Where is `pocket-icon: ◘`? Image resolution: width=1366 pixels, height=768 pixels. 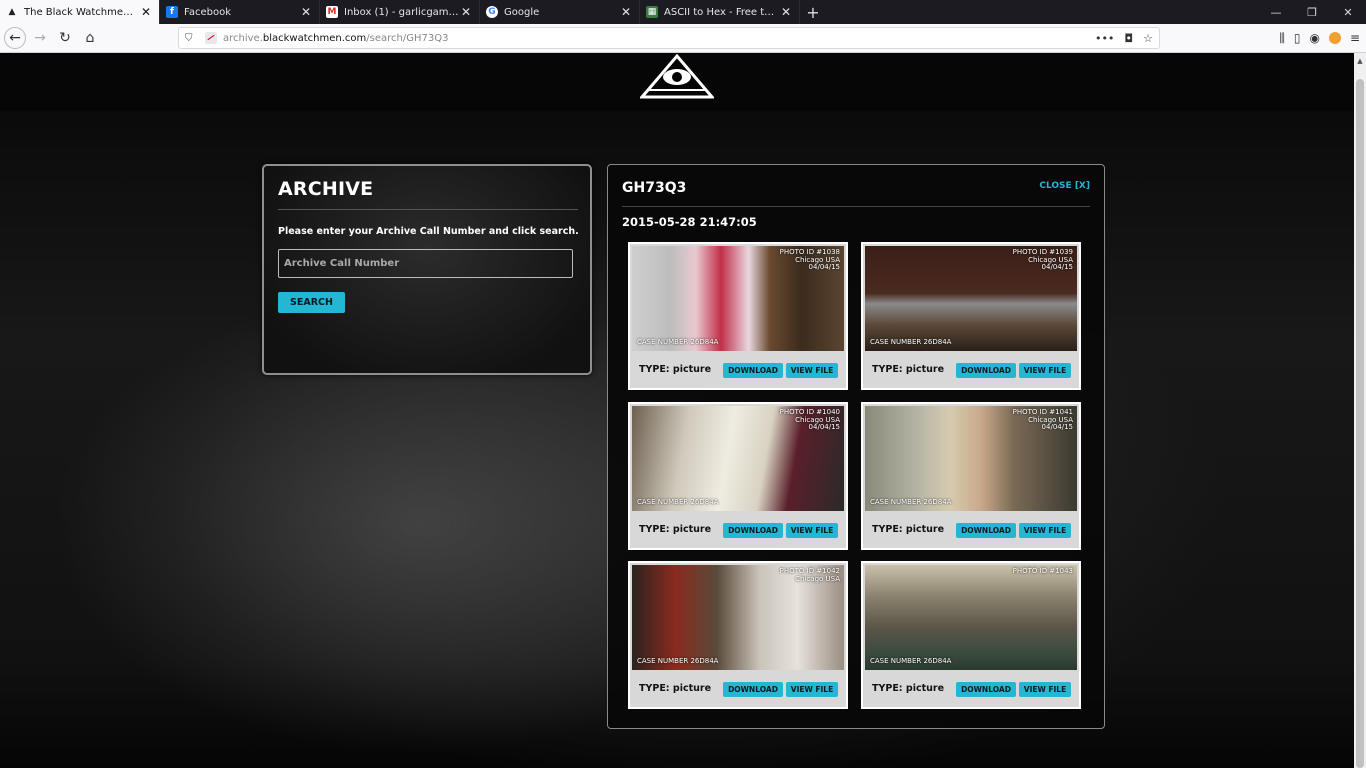
pocket-icon: ◘ is located at coordinates (1128, 38).